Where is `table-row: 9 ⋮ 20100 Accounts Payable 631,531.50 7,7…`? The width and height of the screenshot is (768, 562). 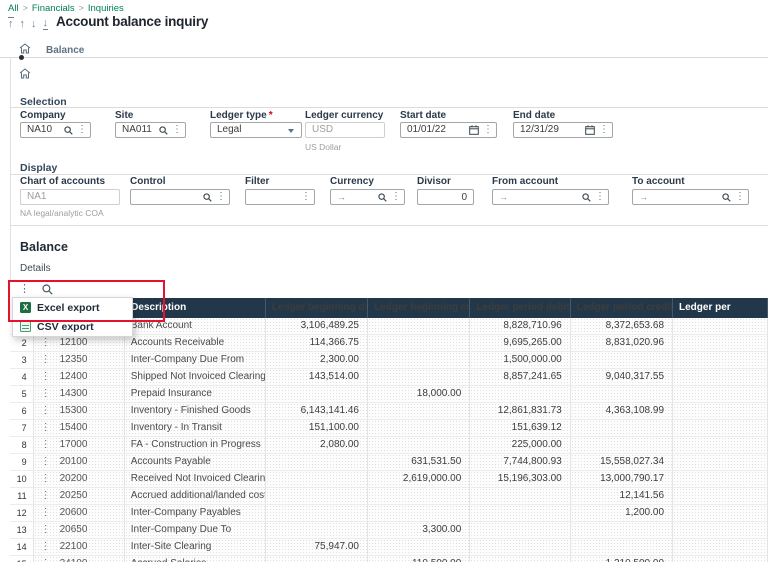 table-row: 9 ⋮ 20100 Accounts Payable 631,531.50 7,7… is located at coordinates (389, 462).